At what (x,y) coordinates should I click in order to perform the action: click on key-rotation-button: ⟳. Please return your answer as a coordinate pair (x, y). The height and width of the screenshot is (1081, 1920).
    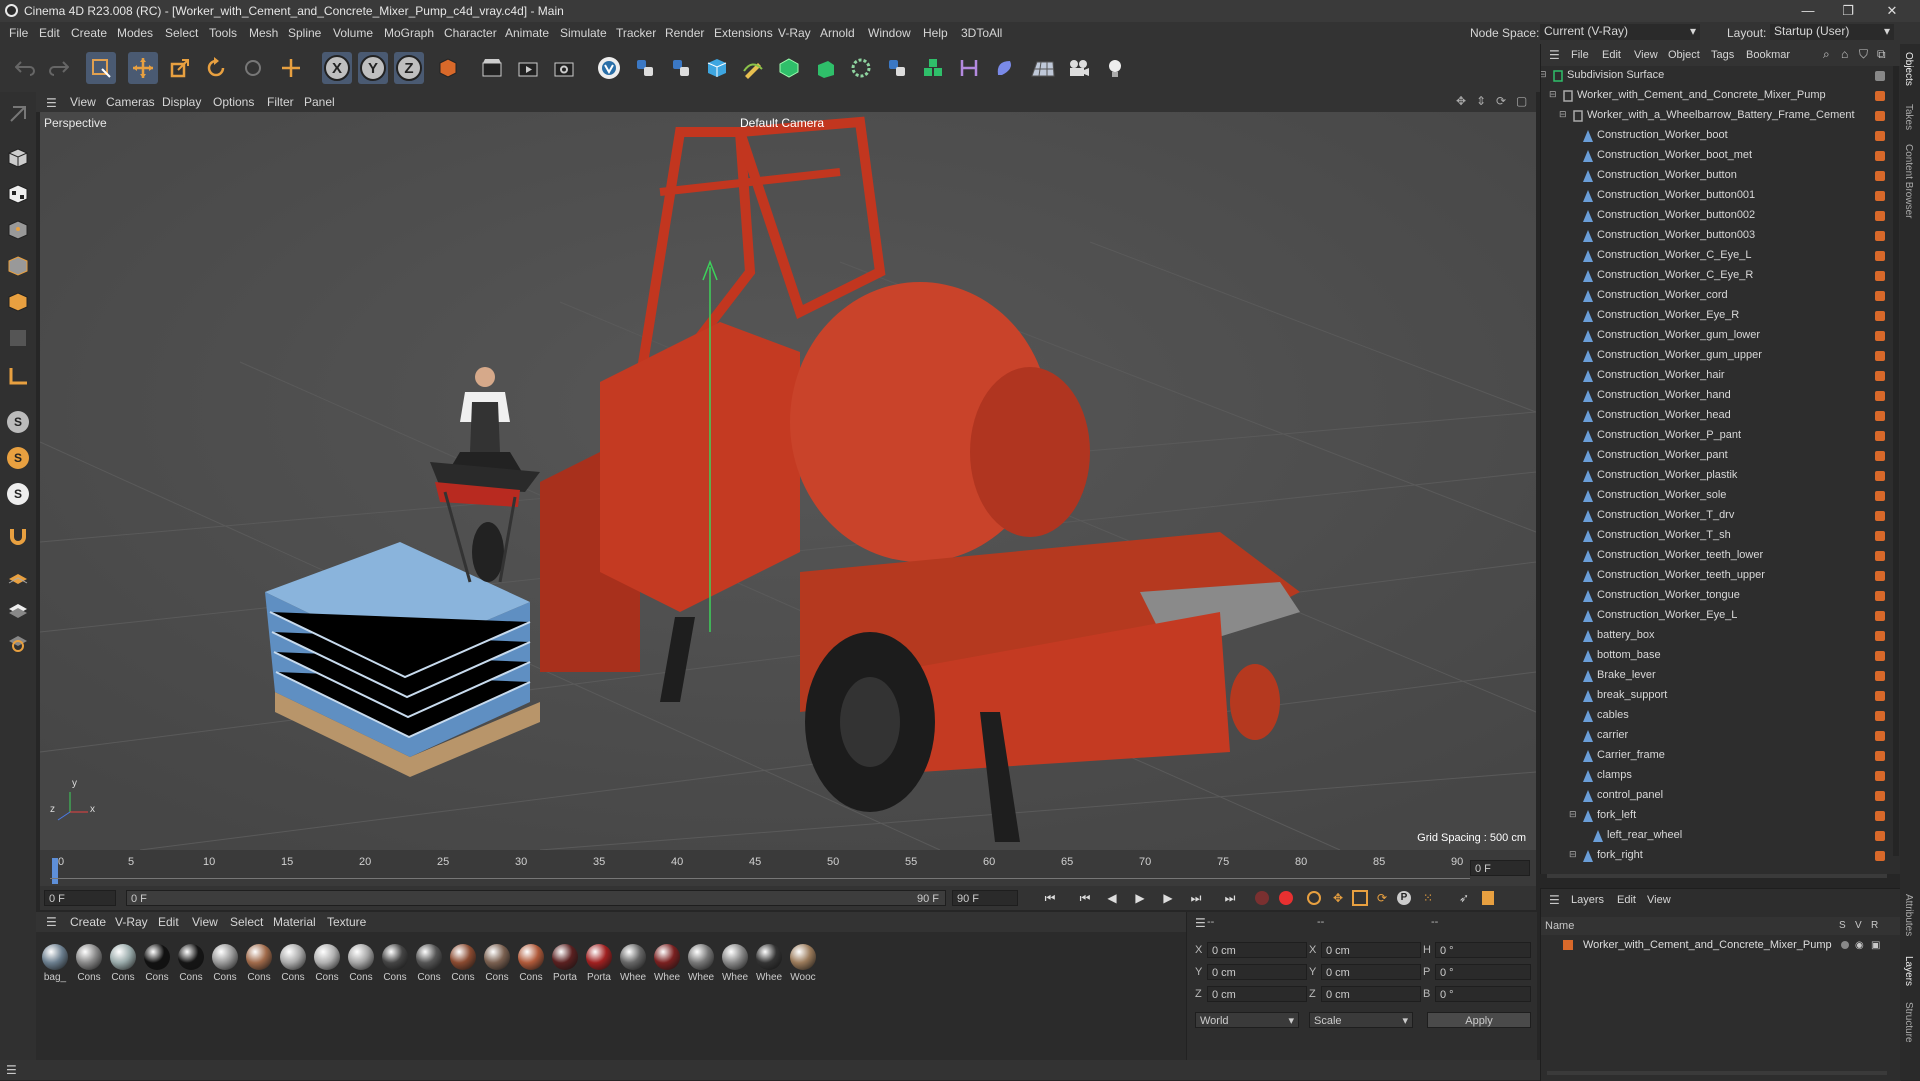
    Looking at the image, I should click on (1382, 898).